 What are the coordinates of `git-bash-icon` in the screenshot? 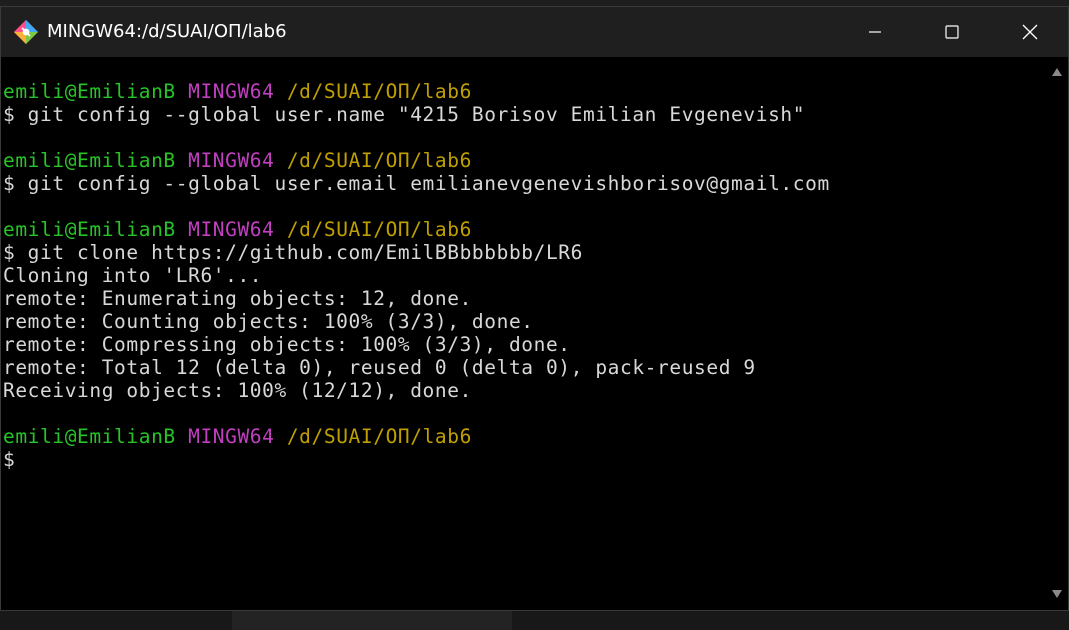 It's located at (26, 32).